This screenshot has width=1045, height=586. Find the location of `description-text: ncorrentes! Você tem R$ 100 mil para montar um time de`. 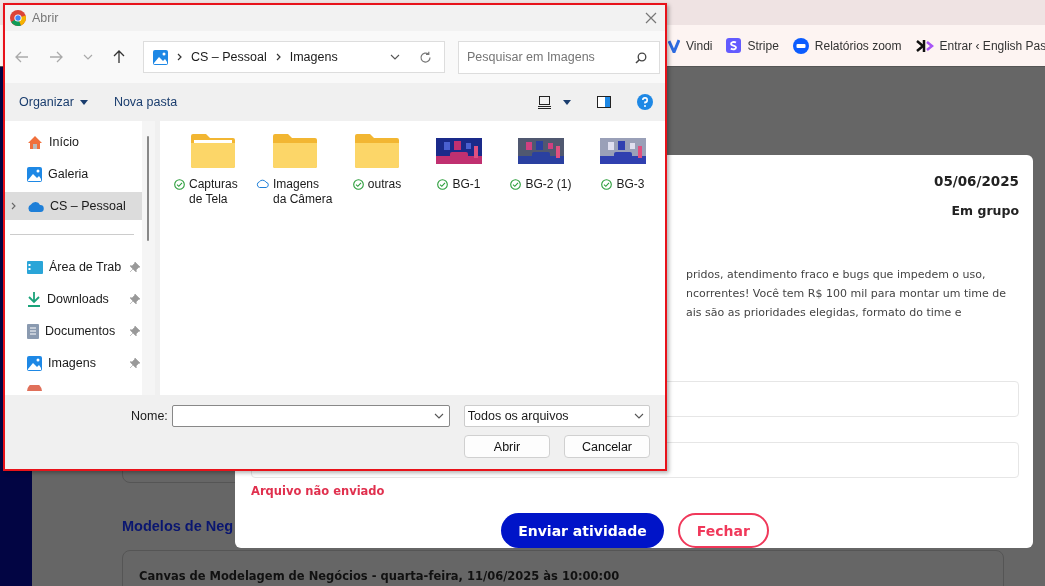

description-text: ncorrentes! Você tem R$ 100 mil para montar um time de is located at coordinates (847, 294).